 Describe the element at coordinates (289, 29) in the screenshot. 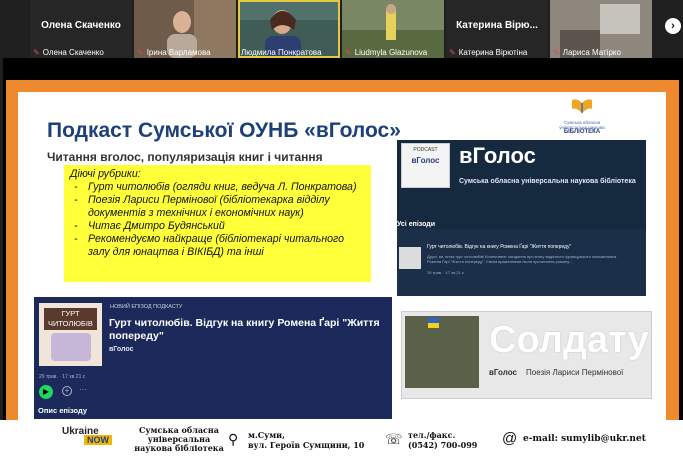

I see `participant-tile-active: Людмила Понкратова` at that location.